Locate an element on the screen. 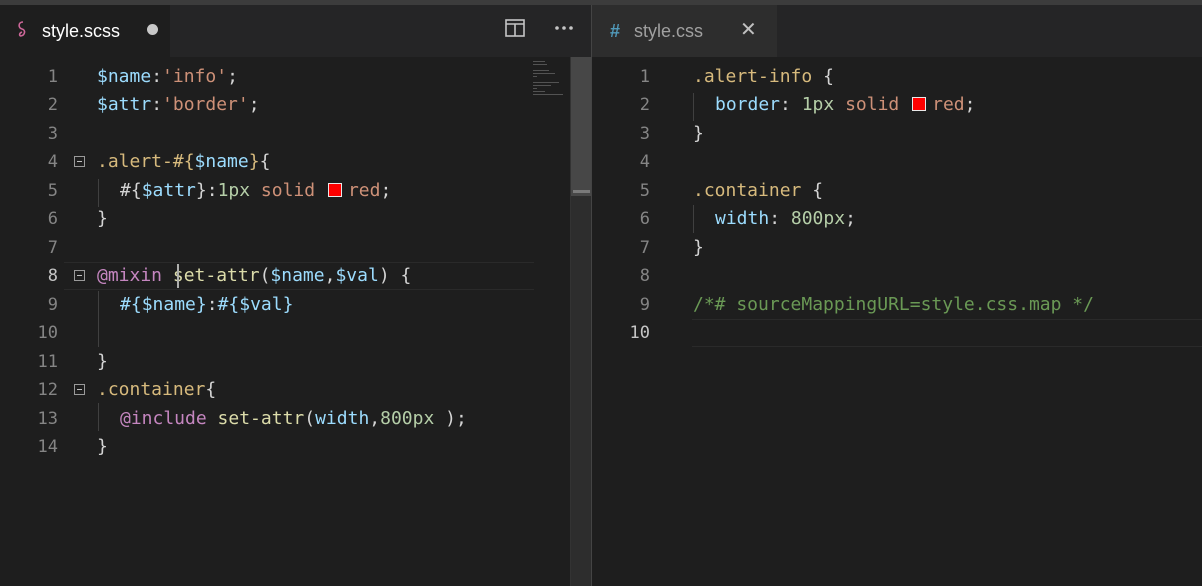 This screenshot has width=1202, height=586. tab-style-scss: style.scss is located at coordinates (85, 31).